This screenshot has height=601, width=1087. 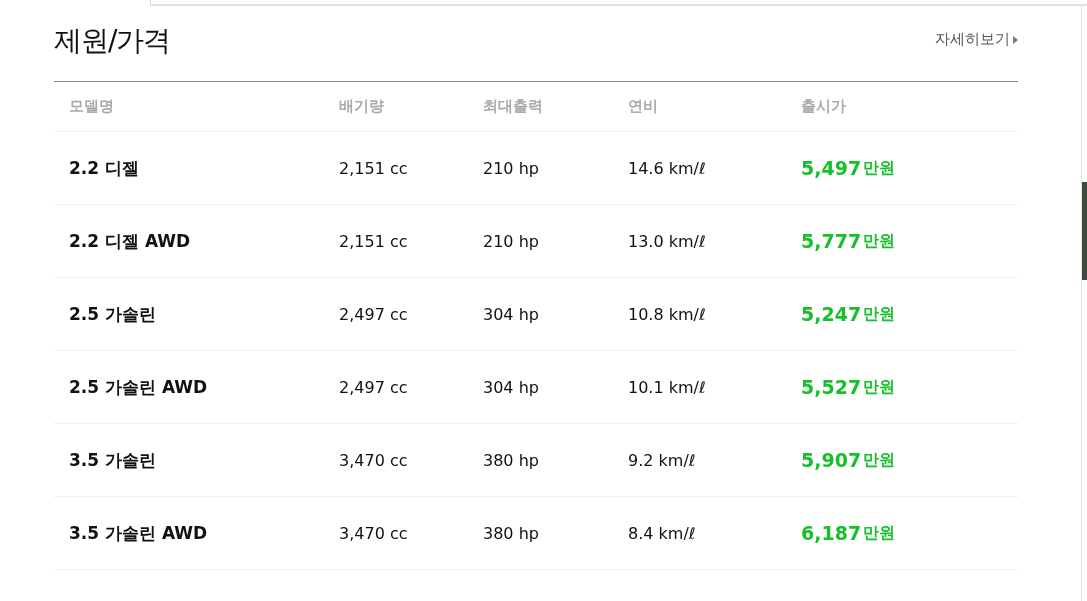 I want to click on column-header: 연비, so click(x=643, y=106).